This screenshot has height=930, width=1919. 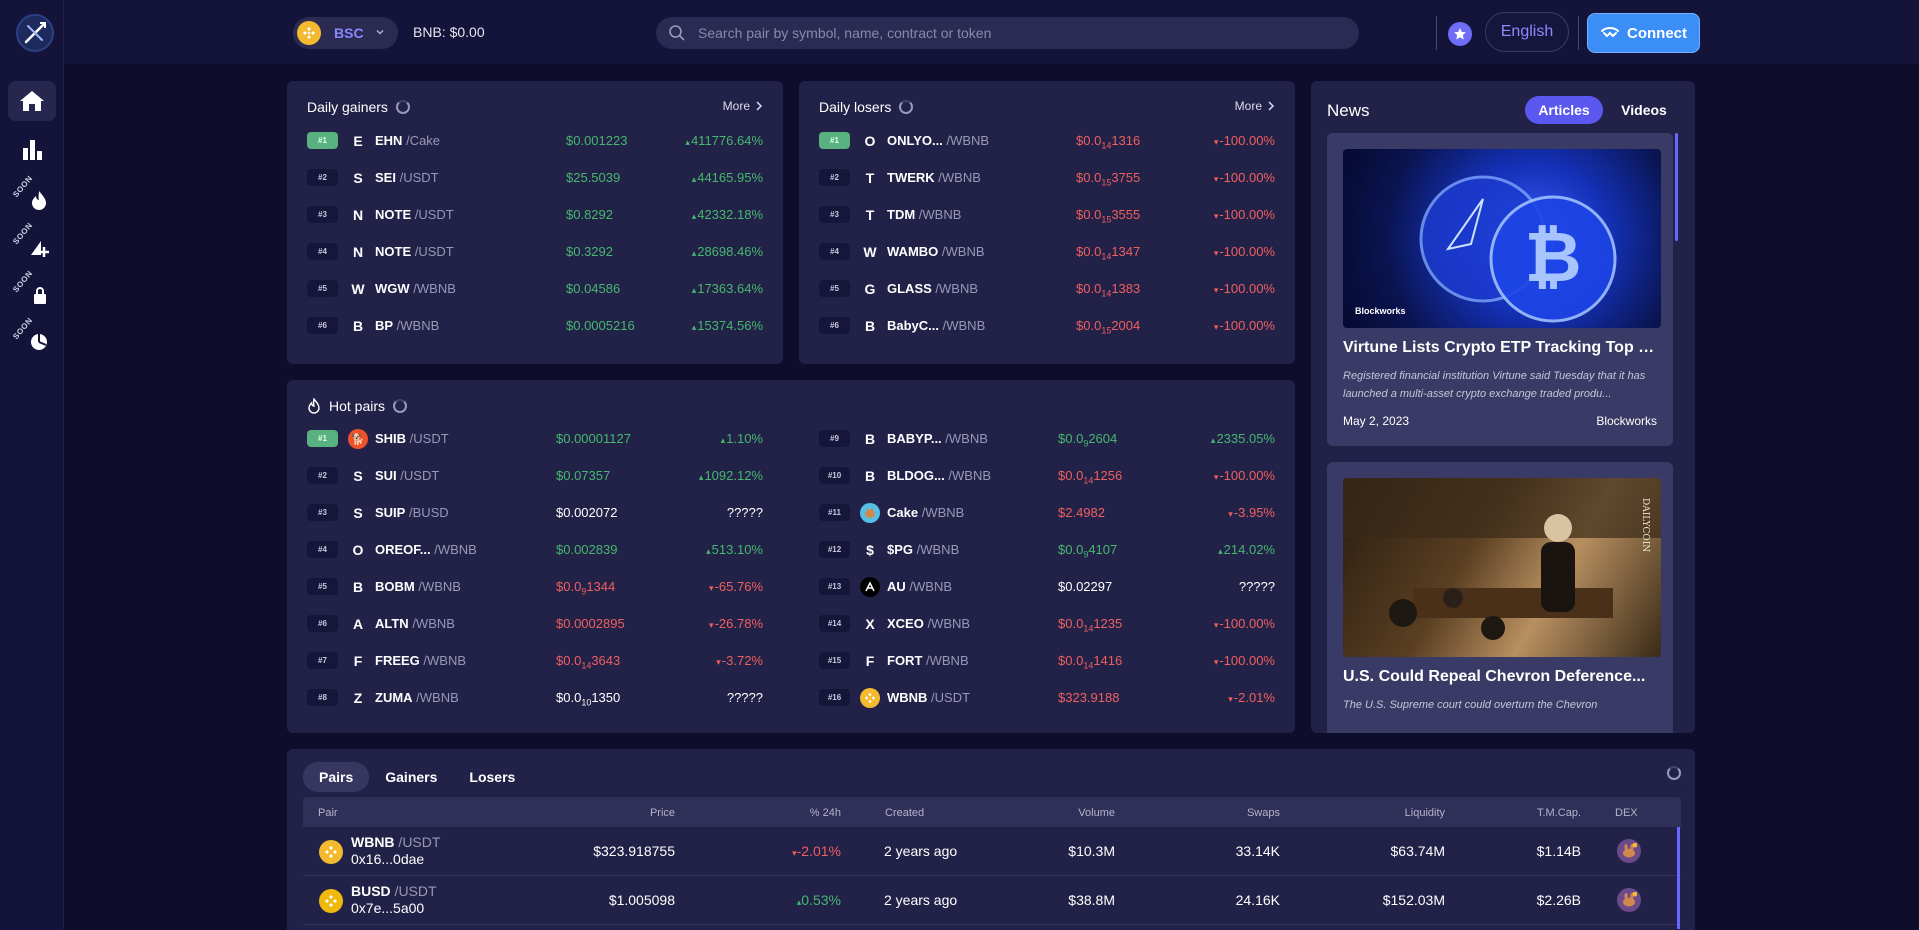 What do you see at coordinates (535, 512) in the screenshot?
I see `pair-row: #3 S SUIP /BUSD $0.002072?????` at bounding box center [535, 512].